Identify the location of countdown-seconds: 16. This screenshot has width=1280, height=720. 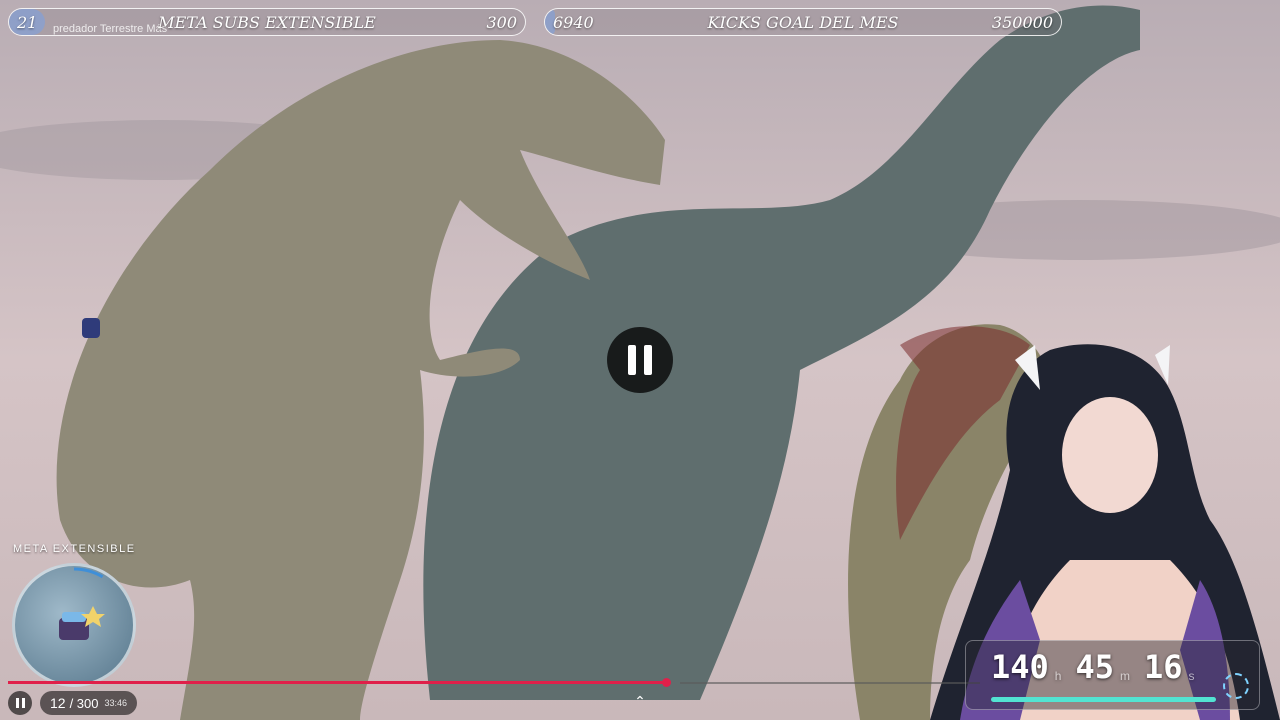
(1163, 667).